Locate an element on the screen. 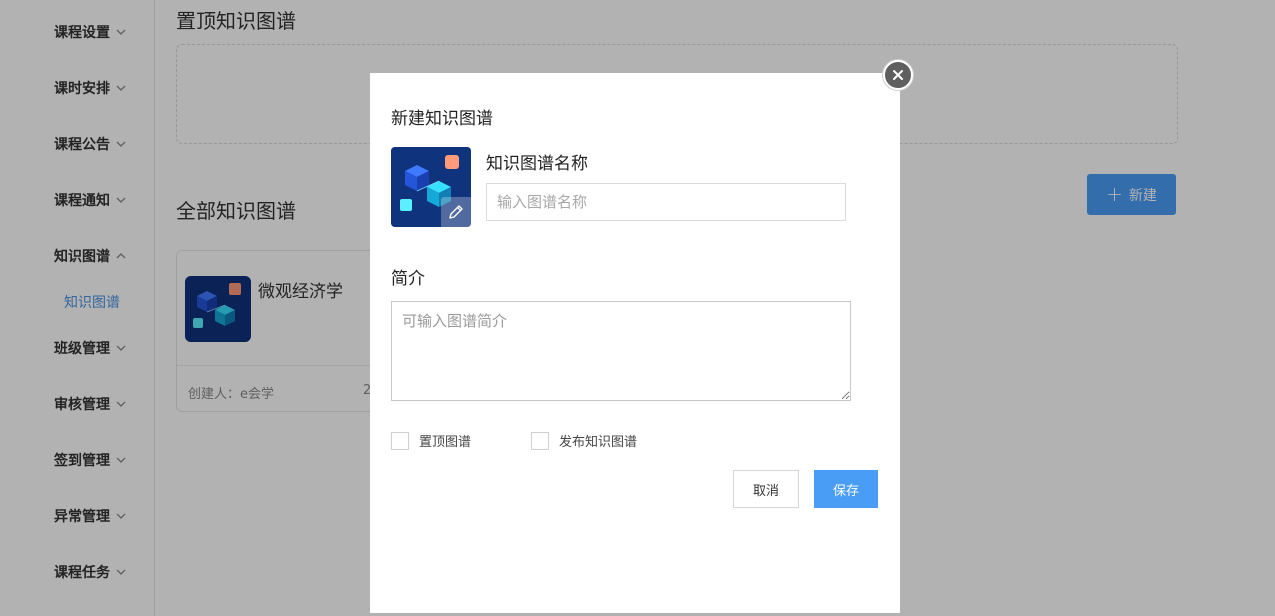 Image resolution: width=1275 pixels, height=616 pixels. dialog-title: 新建知识图谱 is located at coordinates (442, 119).